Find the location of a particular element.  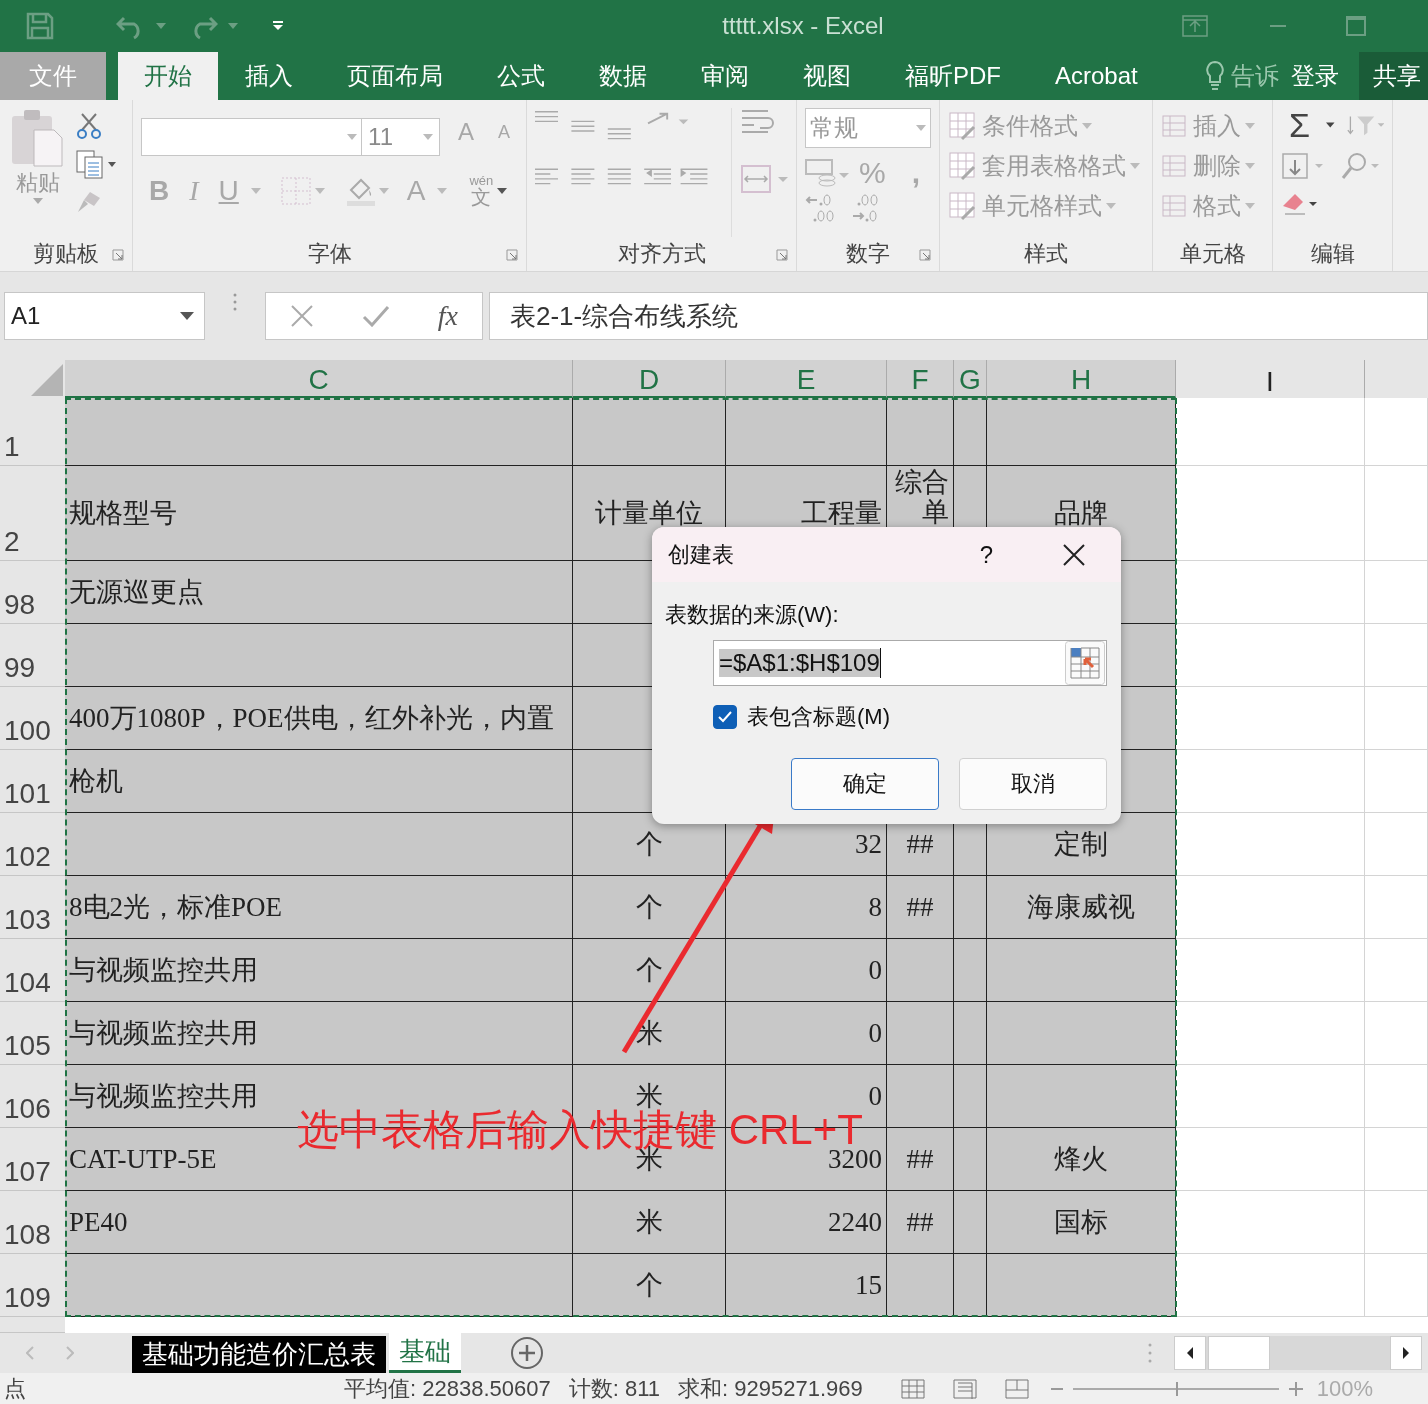

save-icon is located at coordinates (40, 26).